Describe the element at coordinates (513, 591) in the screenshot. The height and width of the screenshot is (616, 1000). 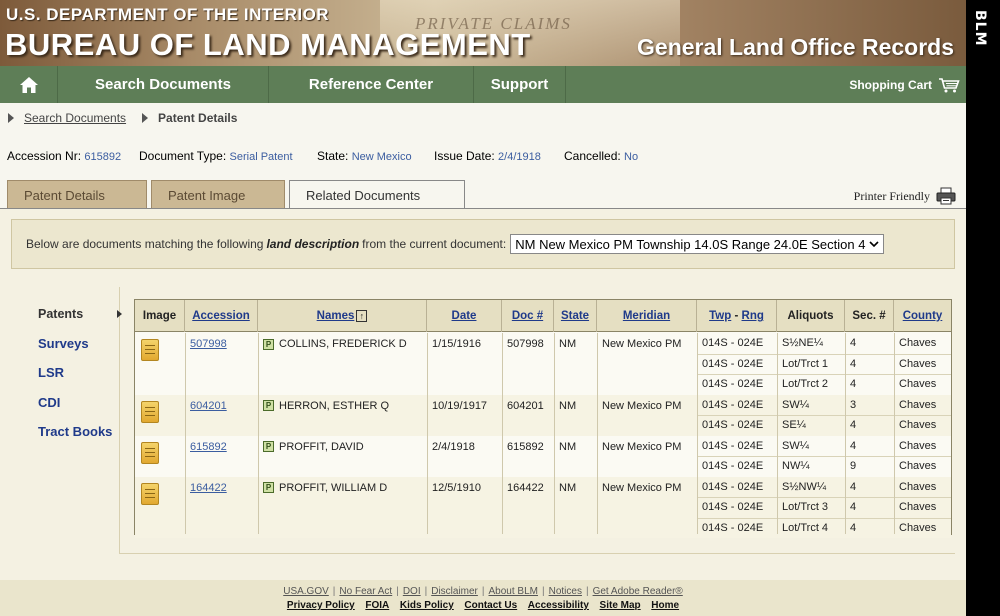
I see `footer-link: About BLM` at that location.